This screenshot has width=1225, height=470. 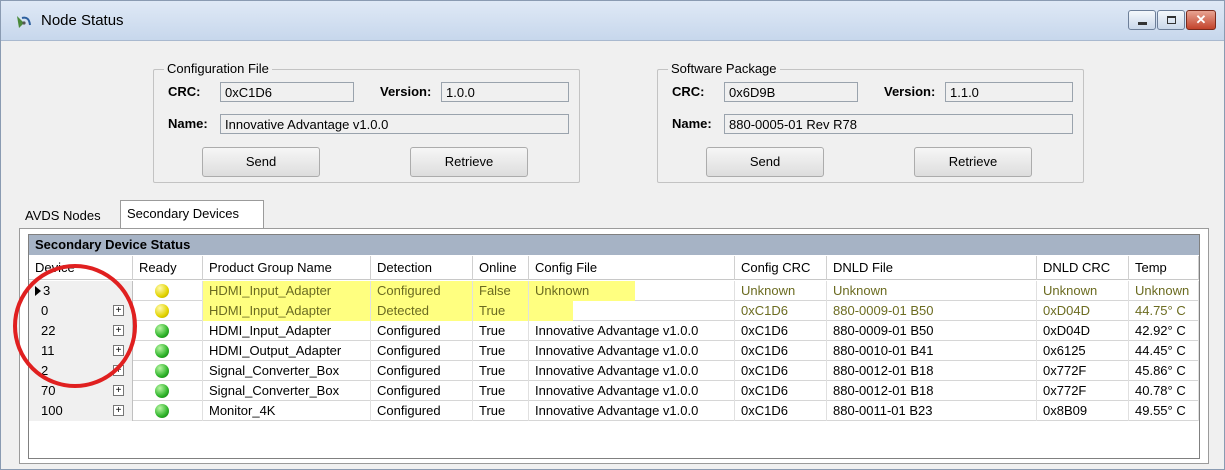 What do you see at coordinates (1164, 411) in the screenshot?
I see `temp-cell: 49.55° C` at bounding box center [1164, 411].